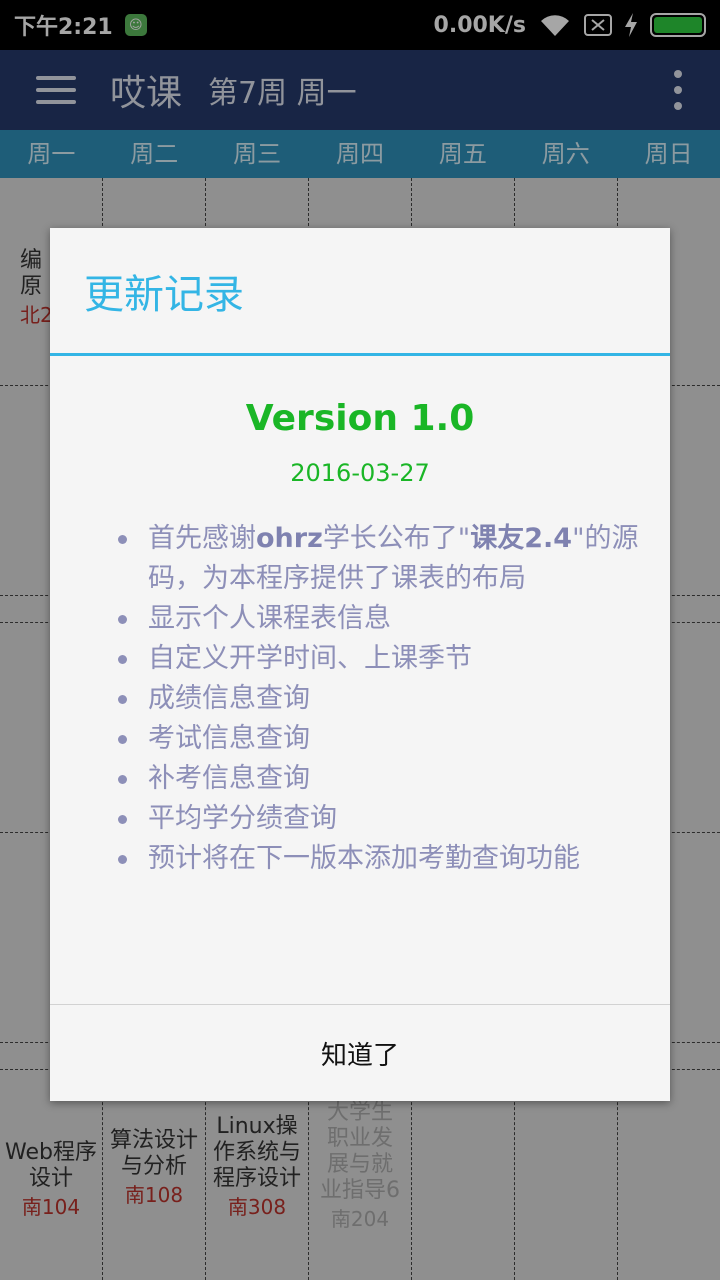 The image size is (720, 1280). Describe the element at coordinates (521, 538) in the screenshot. I see `changelog-item-bold-app: 课友2.4` at that location.